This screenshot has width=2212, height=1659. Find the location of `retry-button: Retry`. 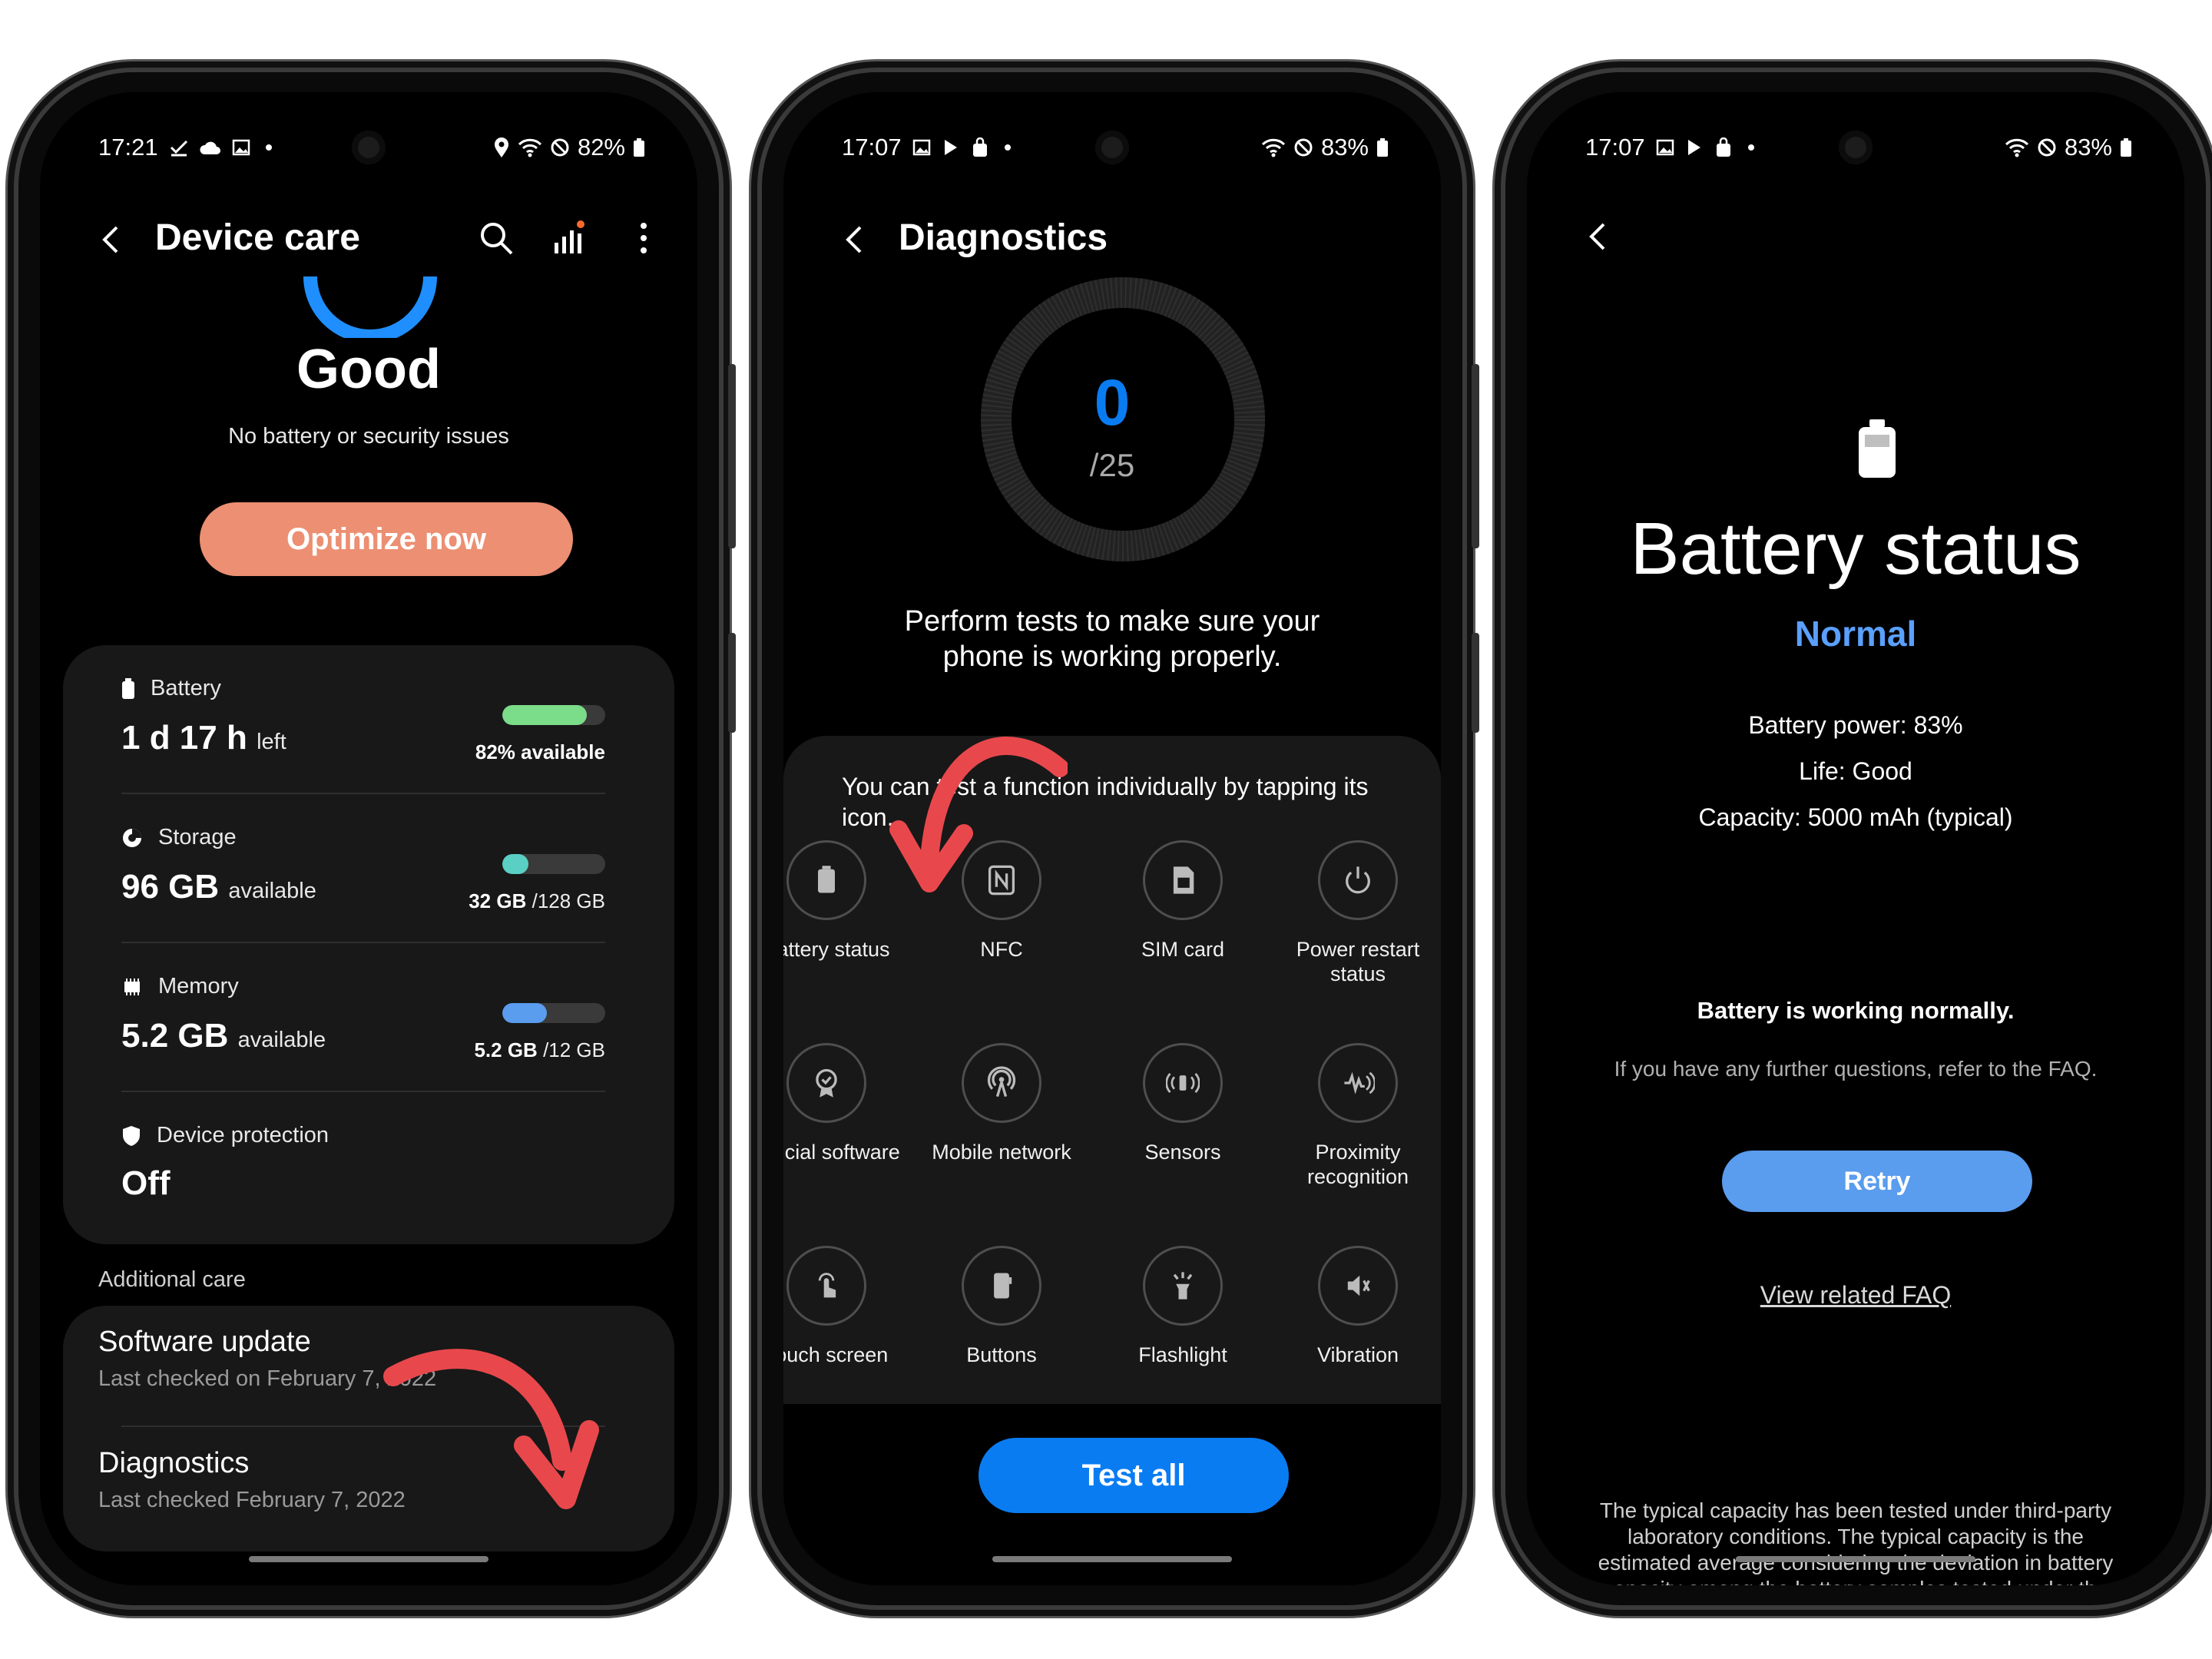

retry-button: Retry is located at coordinates (1877, 1182).